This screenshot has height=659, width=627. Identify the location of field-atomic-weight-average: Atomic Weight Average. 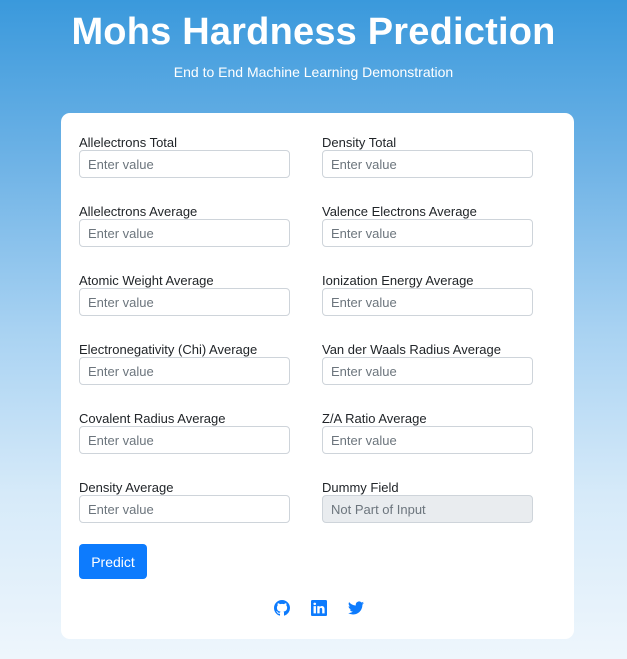
(185, 293).